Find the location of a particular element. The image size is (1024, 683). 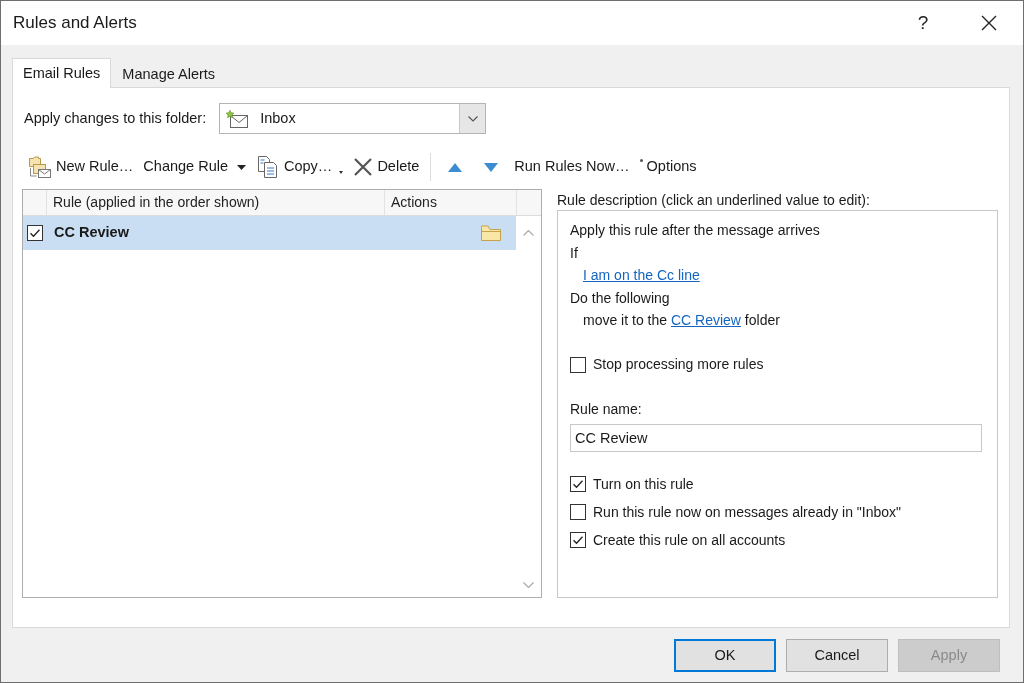

folder-label: Apply changes to this folder: is located at coordinates (115, 118).